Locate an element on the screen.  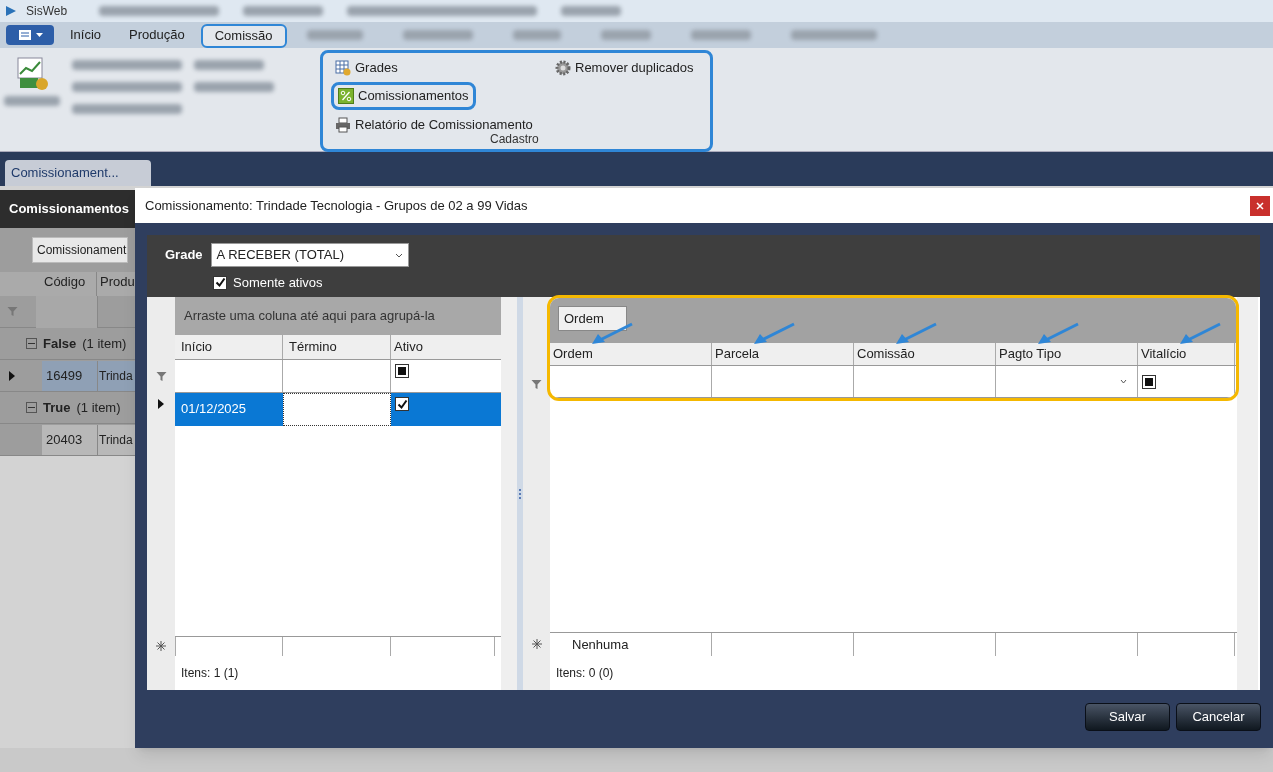
close-button is located at coordinates (1260, 205).